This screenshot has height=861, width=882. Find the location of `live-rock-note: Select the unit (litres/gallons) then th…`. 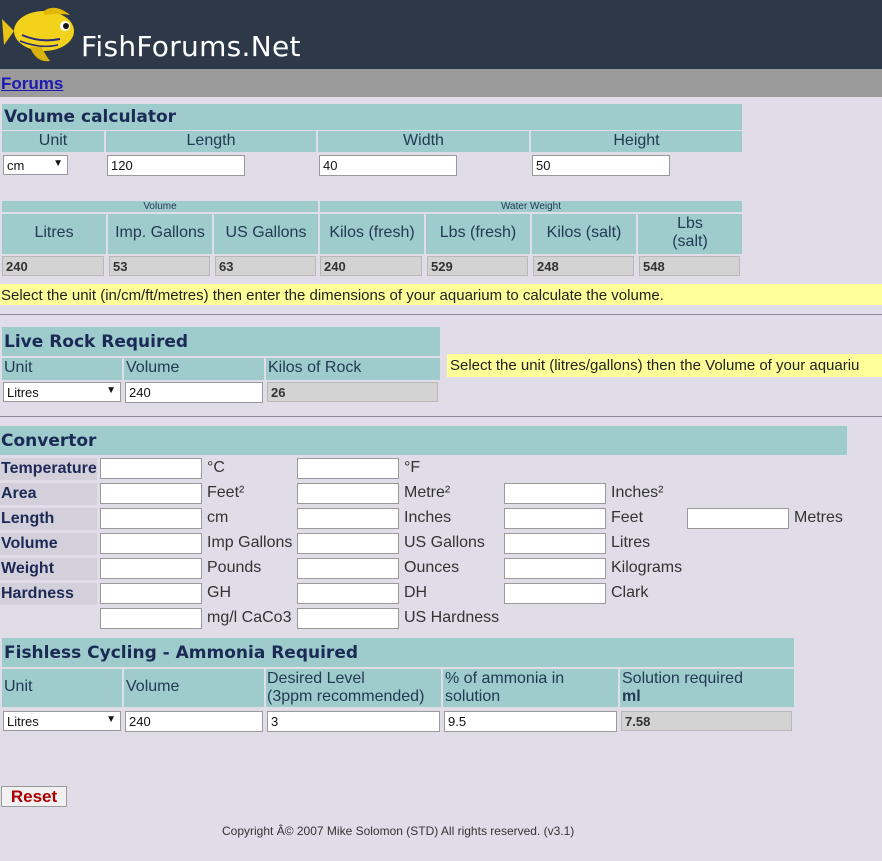

live-rock-note: Select the unit (litres/gallons) then th… is located at coordinates (664, 365).